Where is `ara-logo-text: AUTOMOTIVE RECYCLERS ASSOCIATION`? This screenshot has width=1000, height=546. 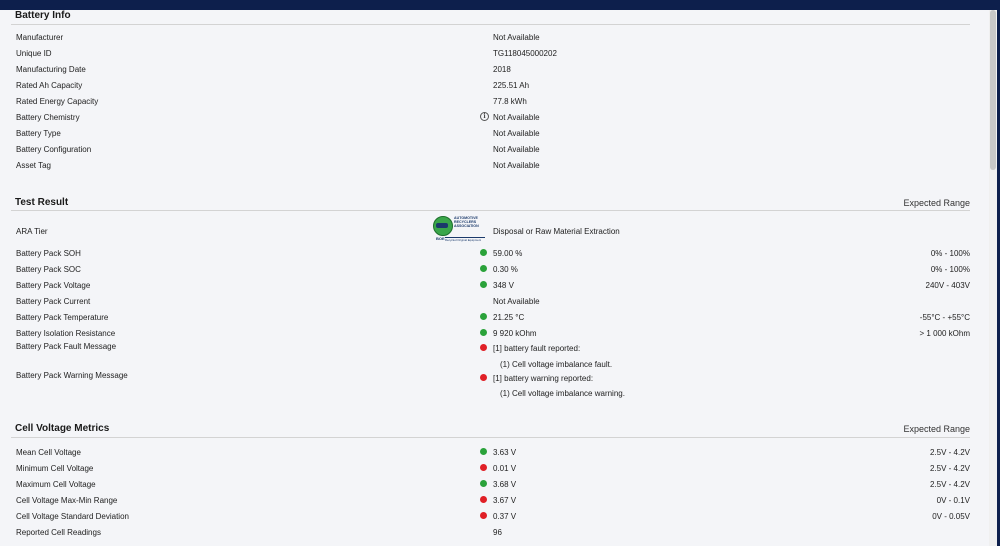 ara-logo-text: AUTOMOTIVE RECYCLERS ASSOCIATION is located at coordinates (466, 222).